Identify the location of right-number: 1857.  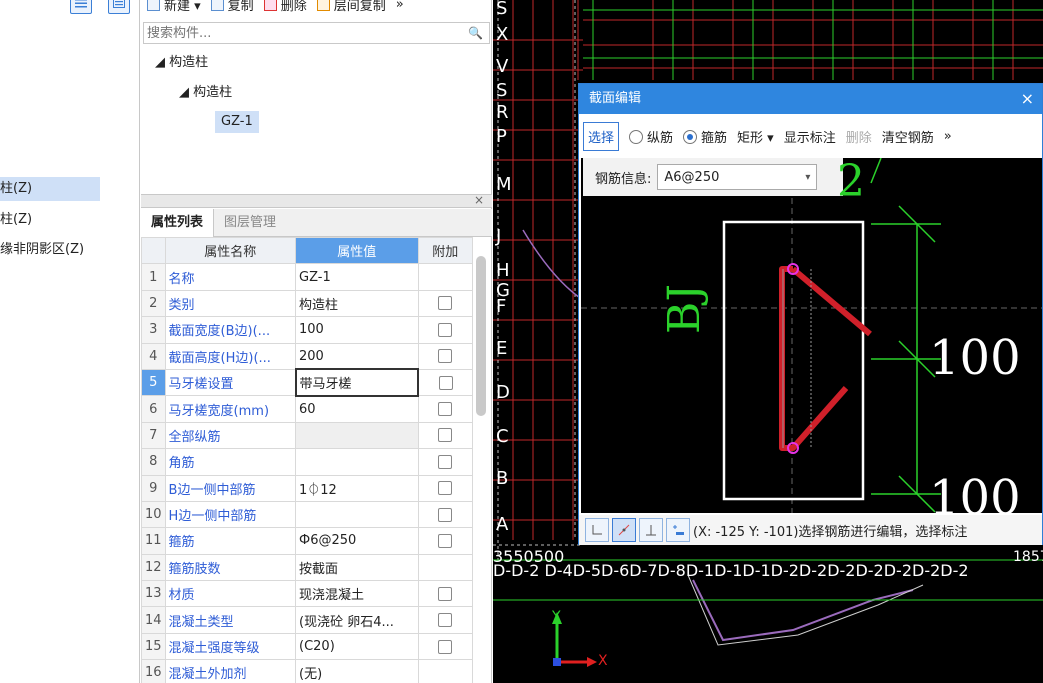
(1028, 557).